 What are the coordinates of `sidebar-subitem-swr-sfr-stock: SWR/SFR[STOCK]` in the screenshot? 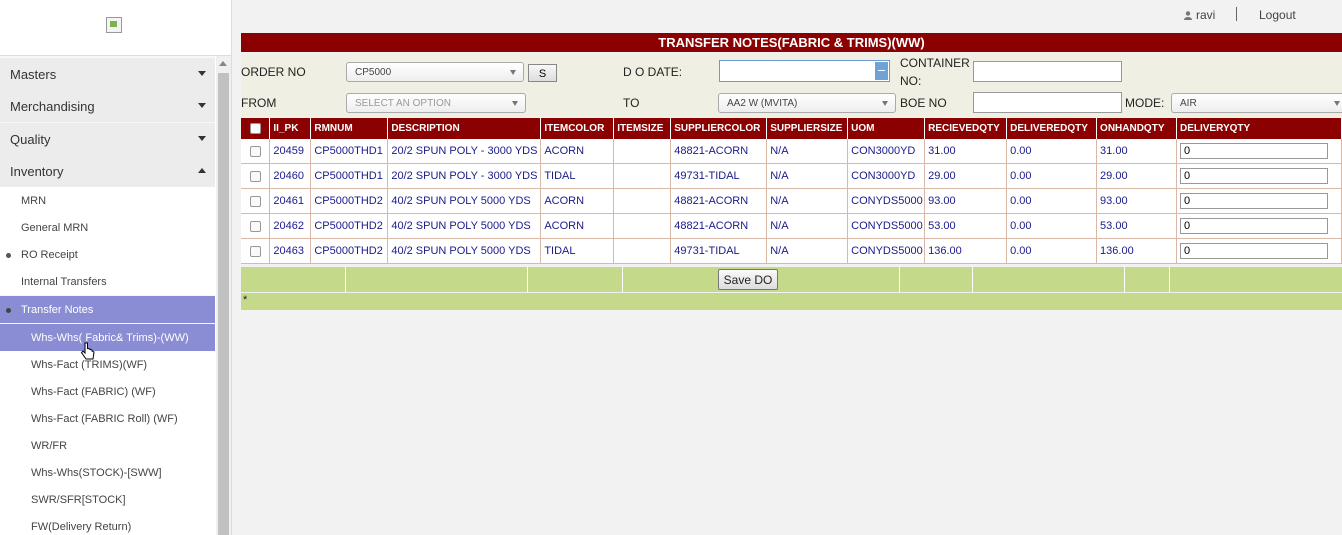 It's located at (107, 499).